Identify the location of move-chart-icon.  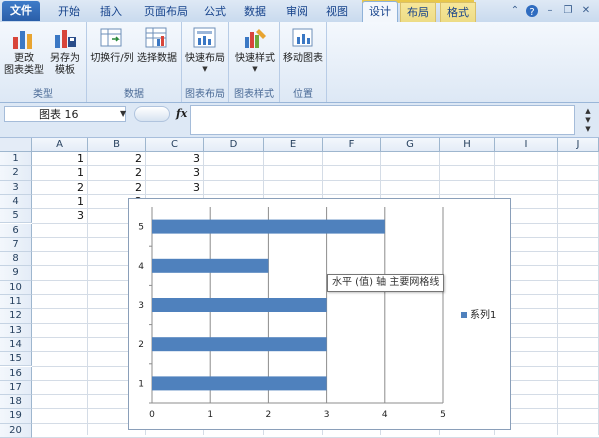
(302, 37).